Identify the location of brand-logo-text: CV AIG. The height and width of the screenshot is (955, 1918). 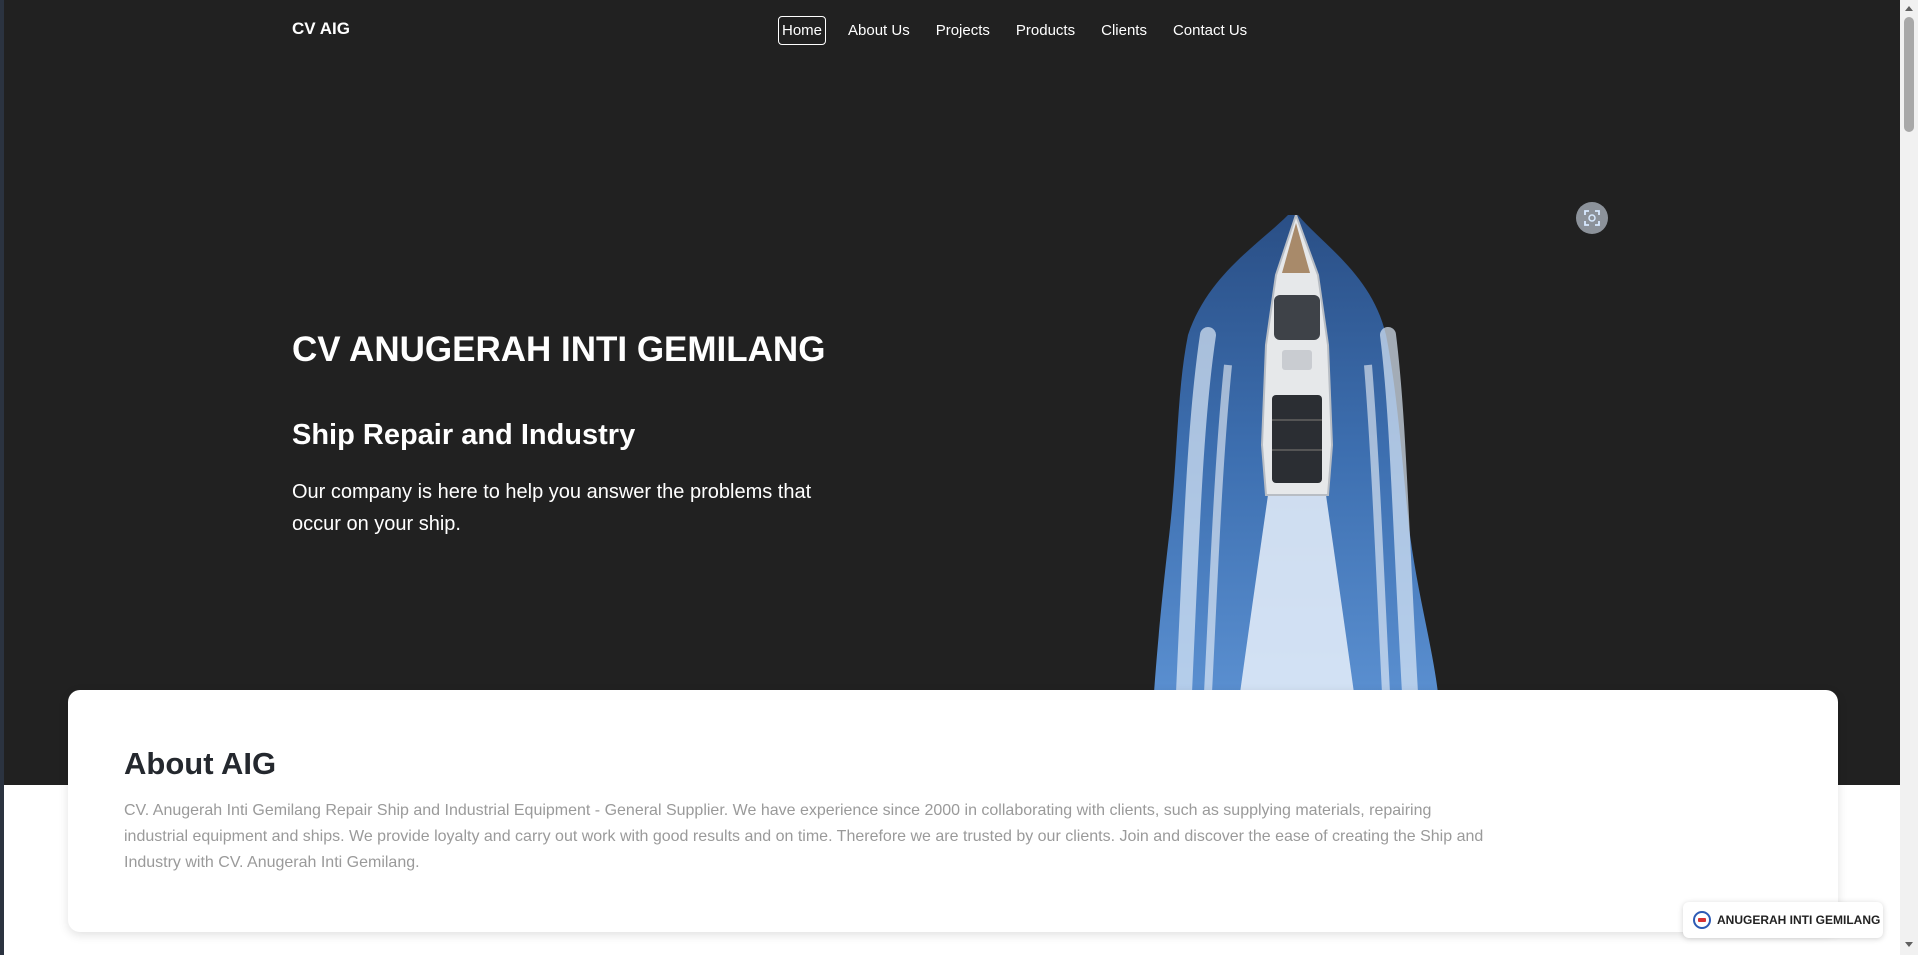
(321, 29).